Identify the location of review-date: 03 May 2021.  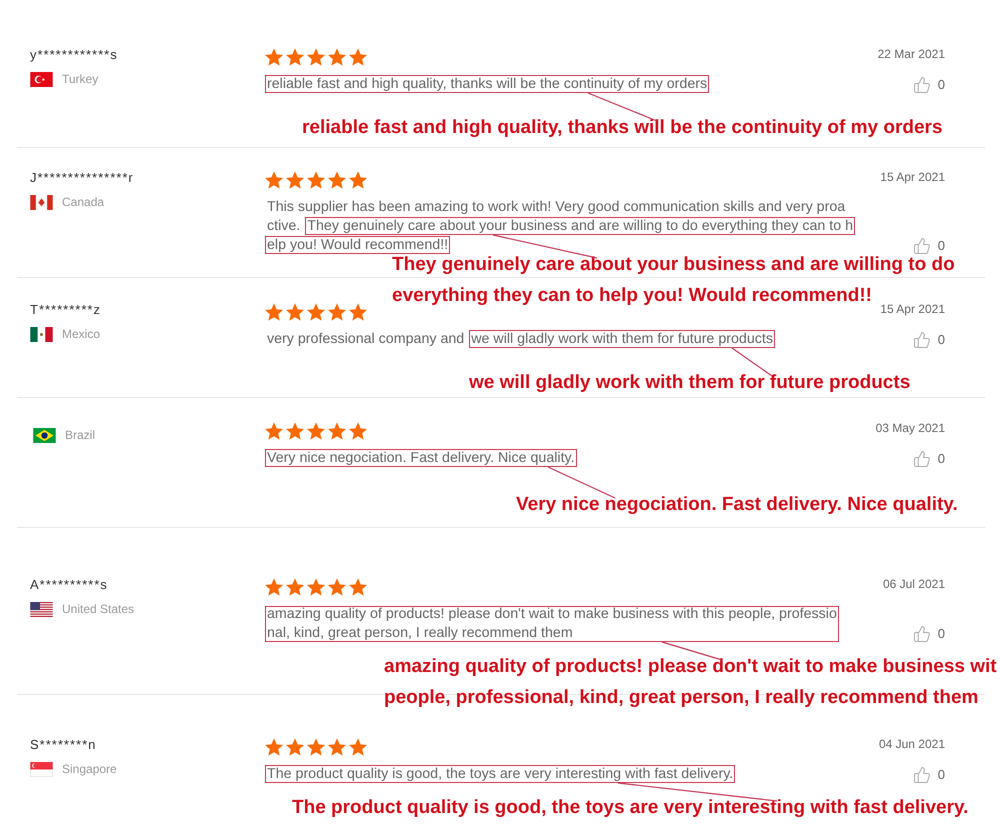
(910, 428).